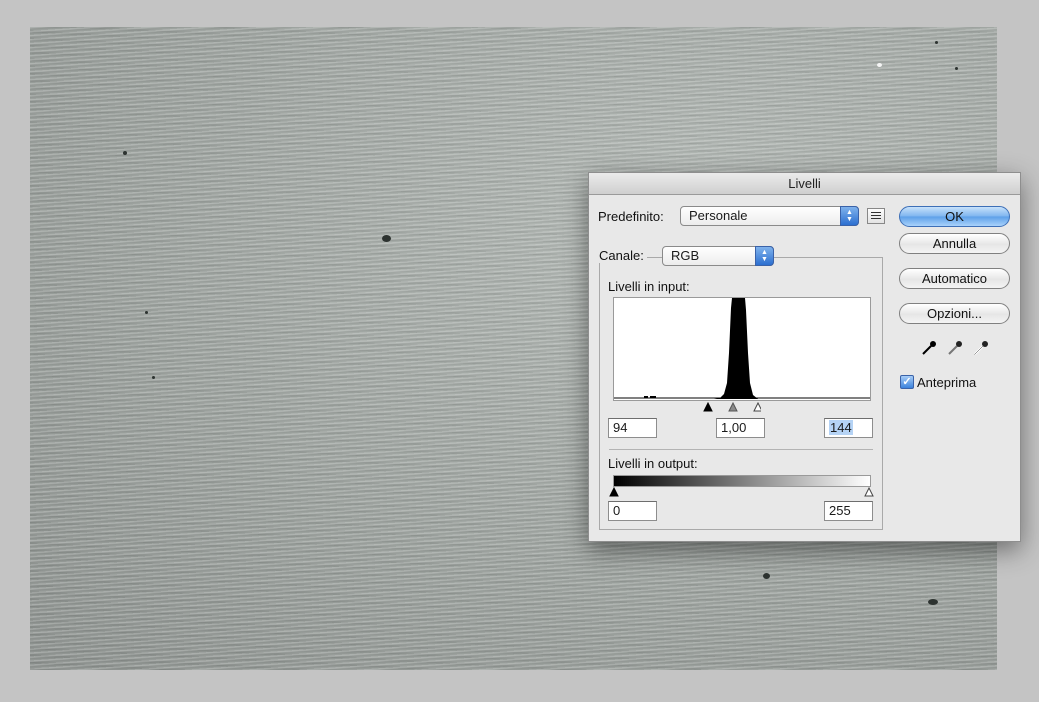  Describe the element at coordinates (632, 428) in the screenshot. I see `input-black-field: 94` at that location.